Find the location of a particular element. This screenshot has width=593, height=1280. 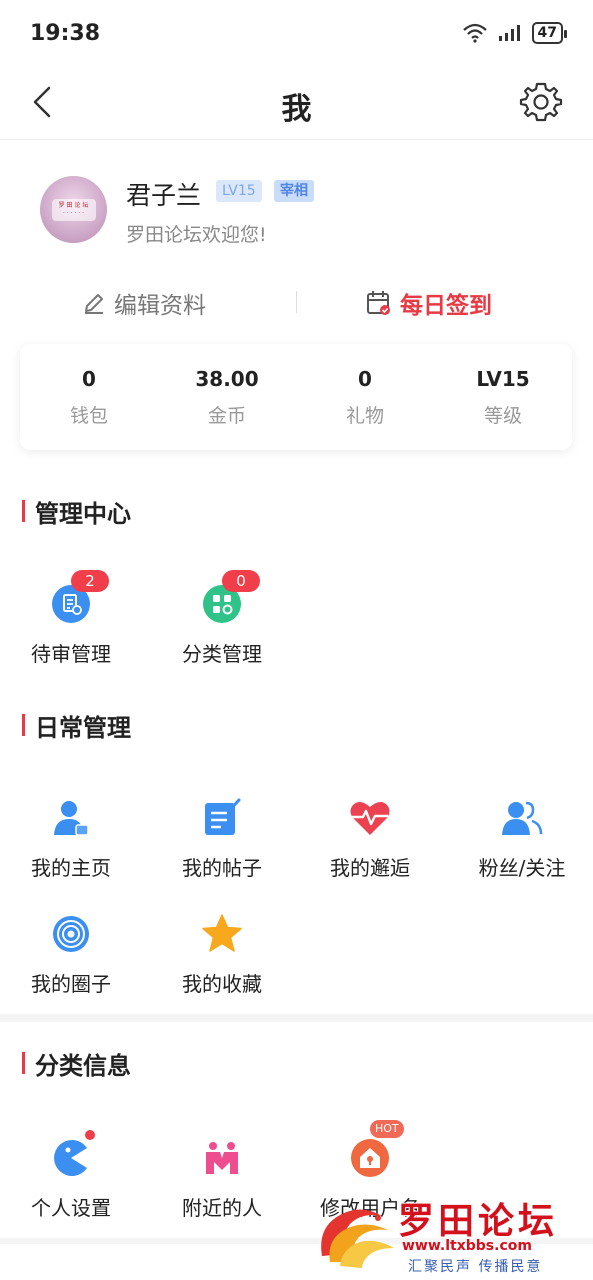

stat-wallet: 0 钱包 is located at coordinates (89, 397).